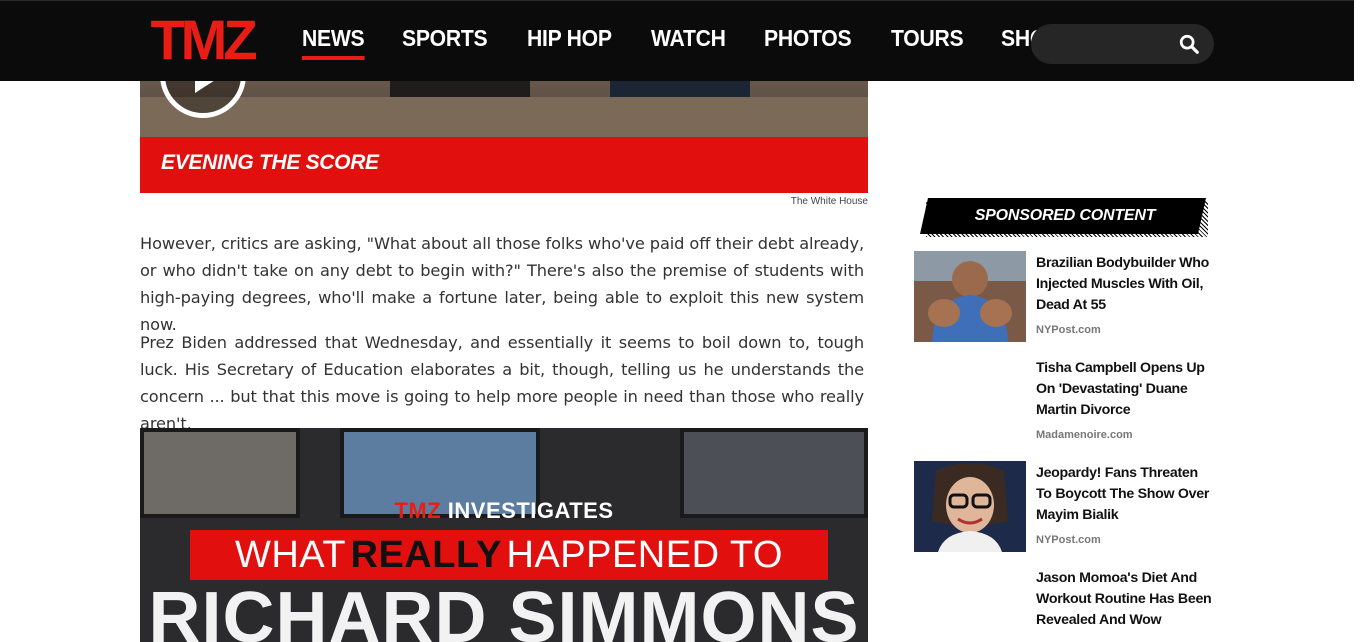 The width and height of the screenshot is (1366, 642). I want to click on search-input, so click(1107, 44).